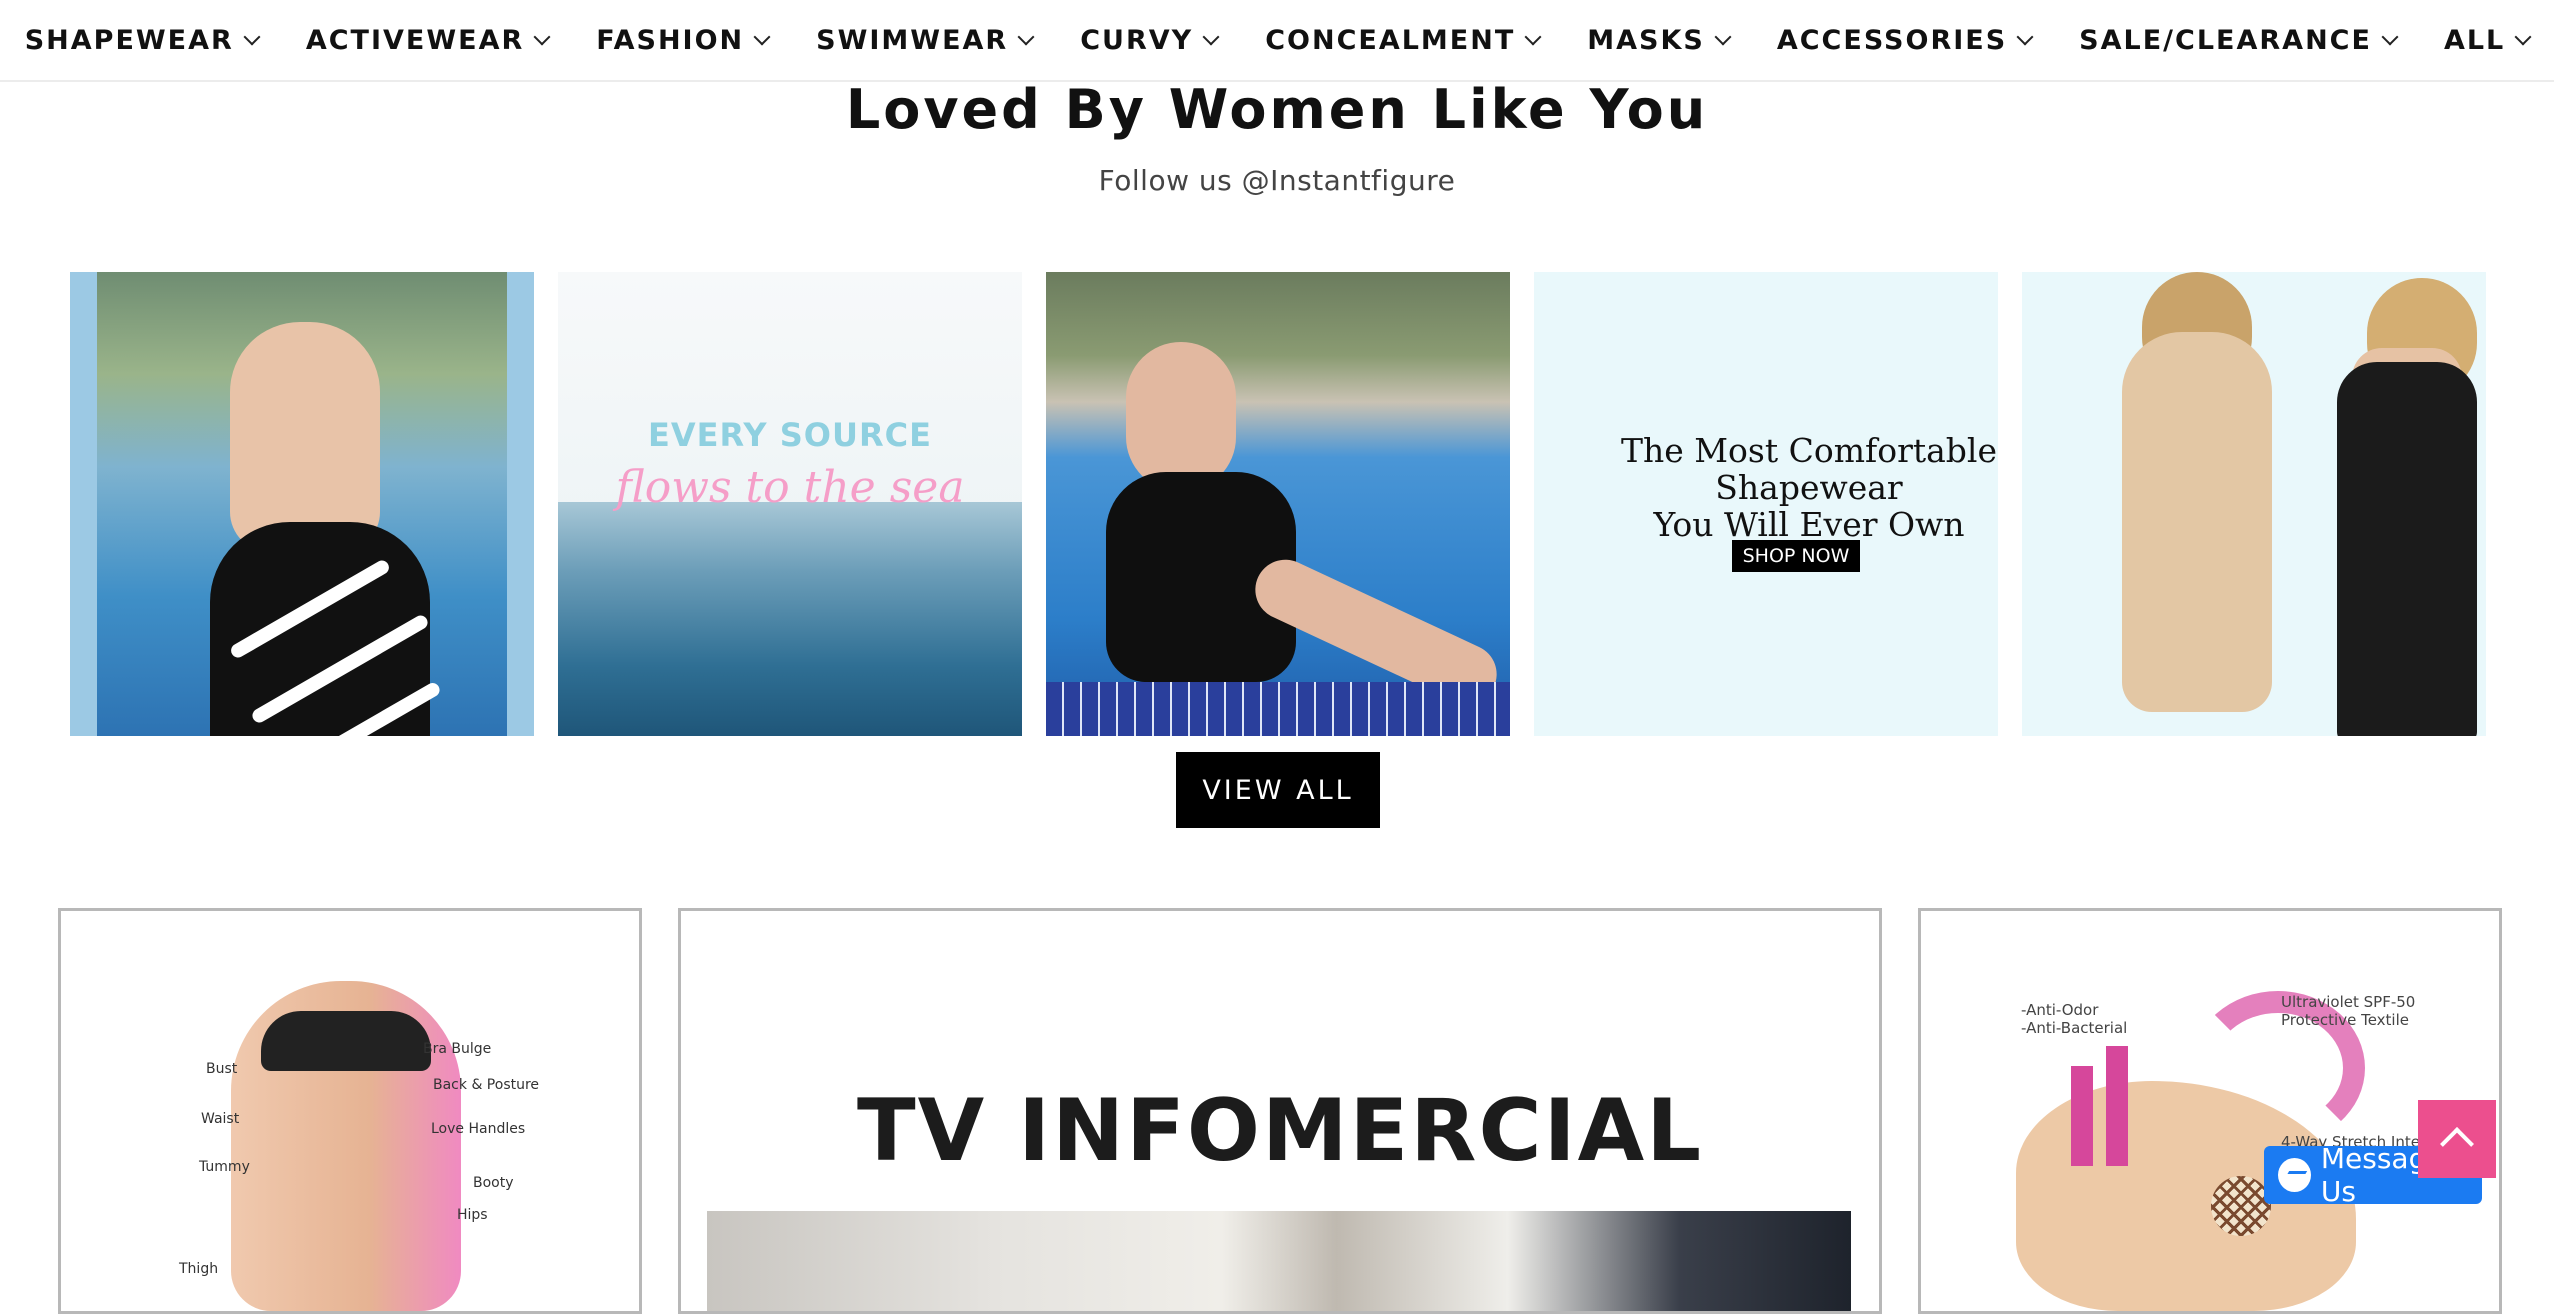 This screenshot has height=1314, width=2554. I want to click on nav-label: ACCESSORIES, so click(1892, 40).